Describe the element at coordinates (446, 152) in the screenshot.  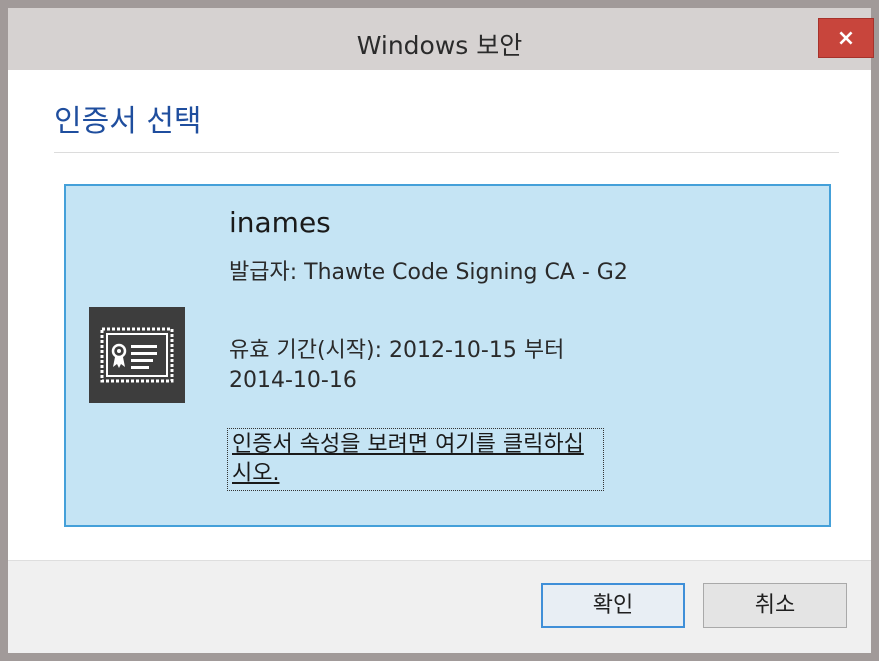
I see `heading-divider` at that location.